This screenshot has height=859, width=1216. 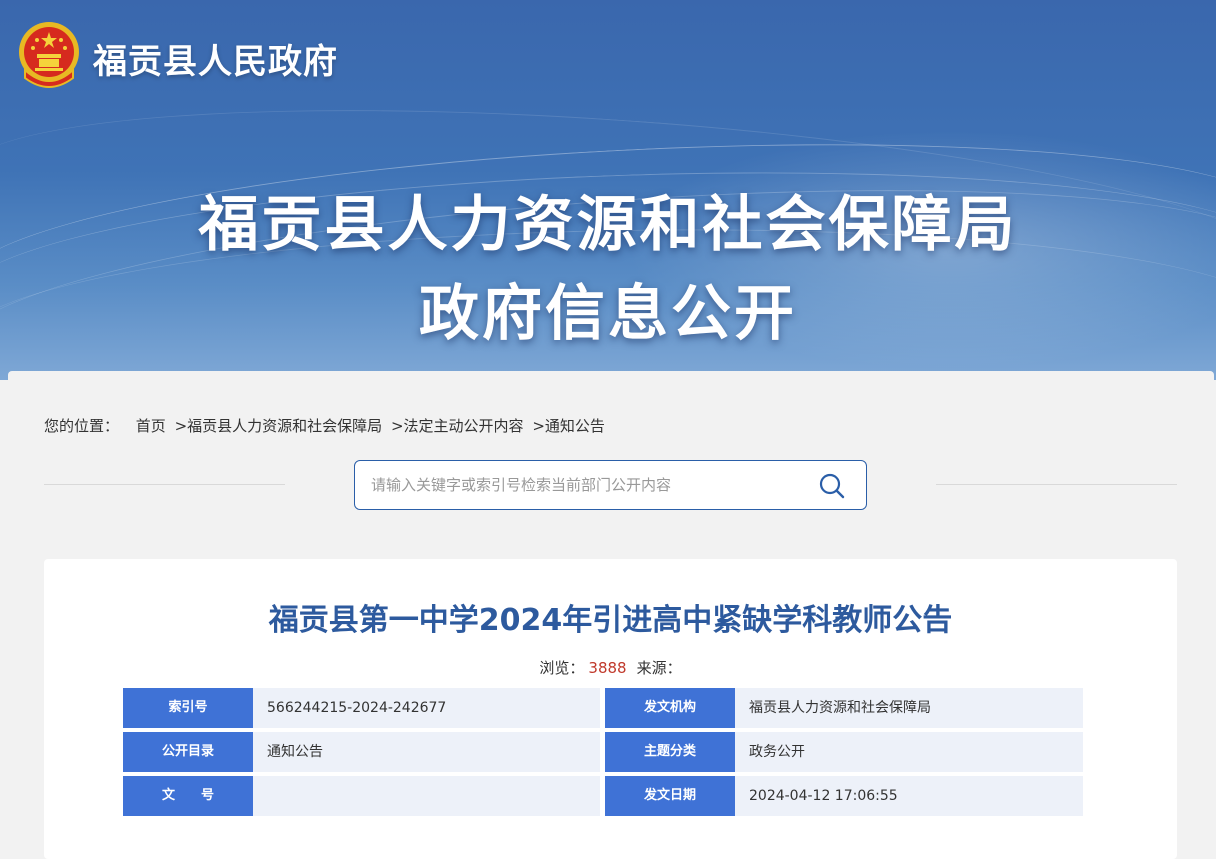 I want to click on search-box, so click(x=610, y=485).